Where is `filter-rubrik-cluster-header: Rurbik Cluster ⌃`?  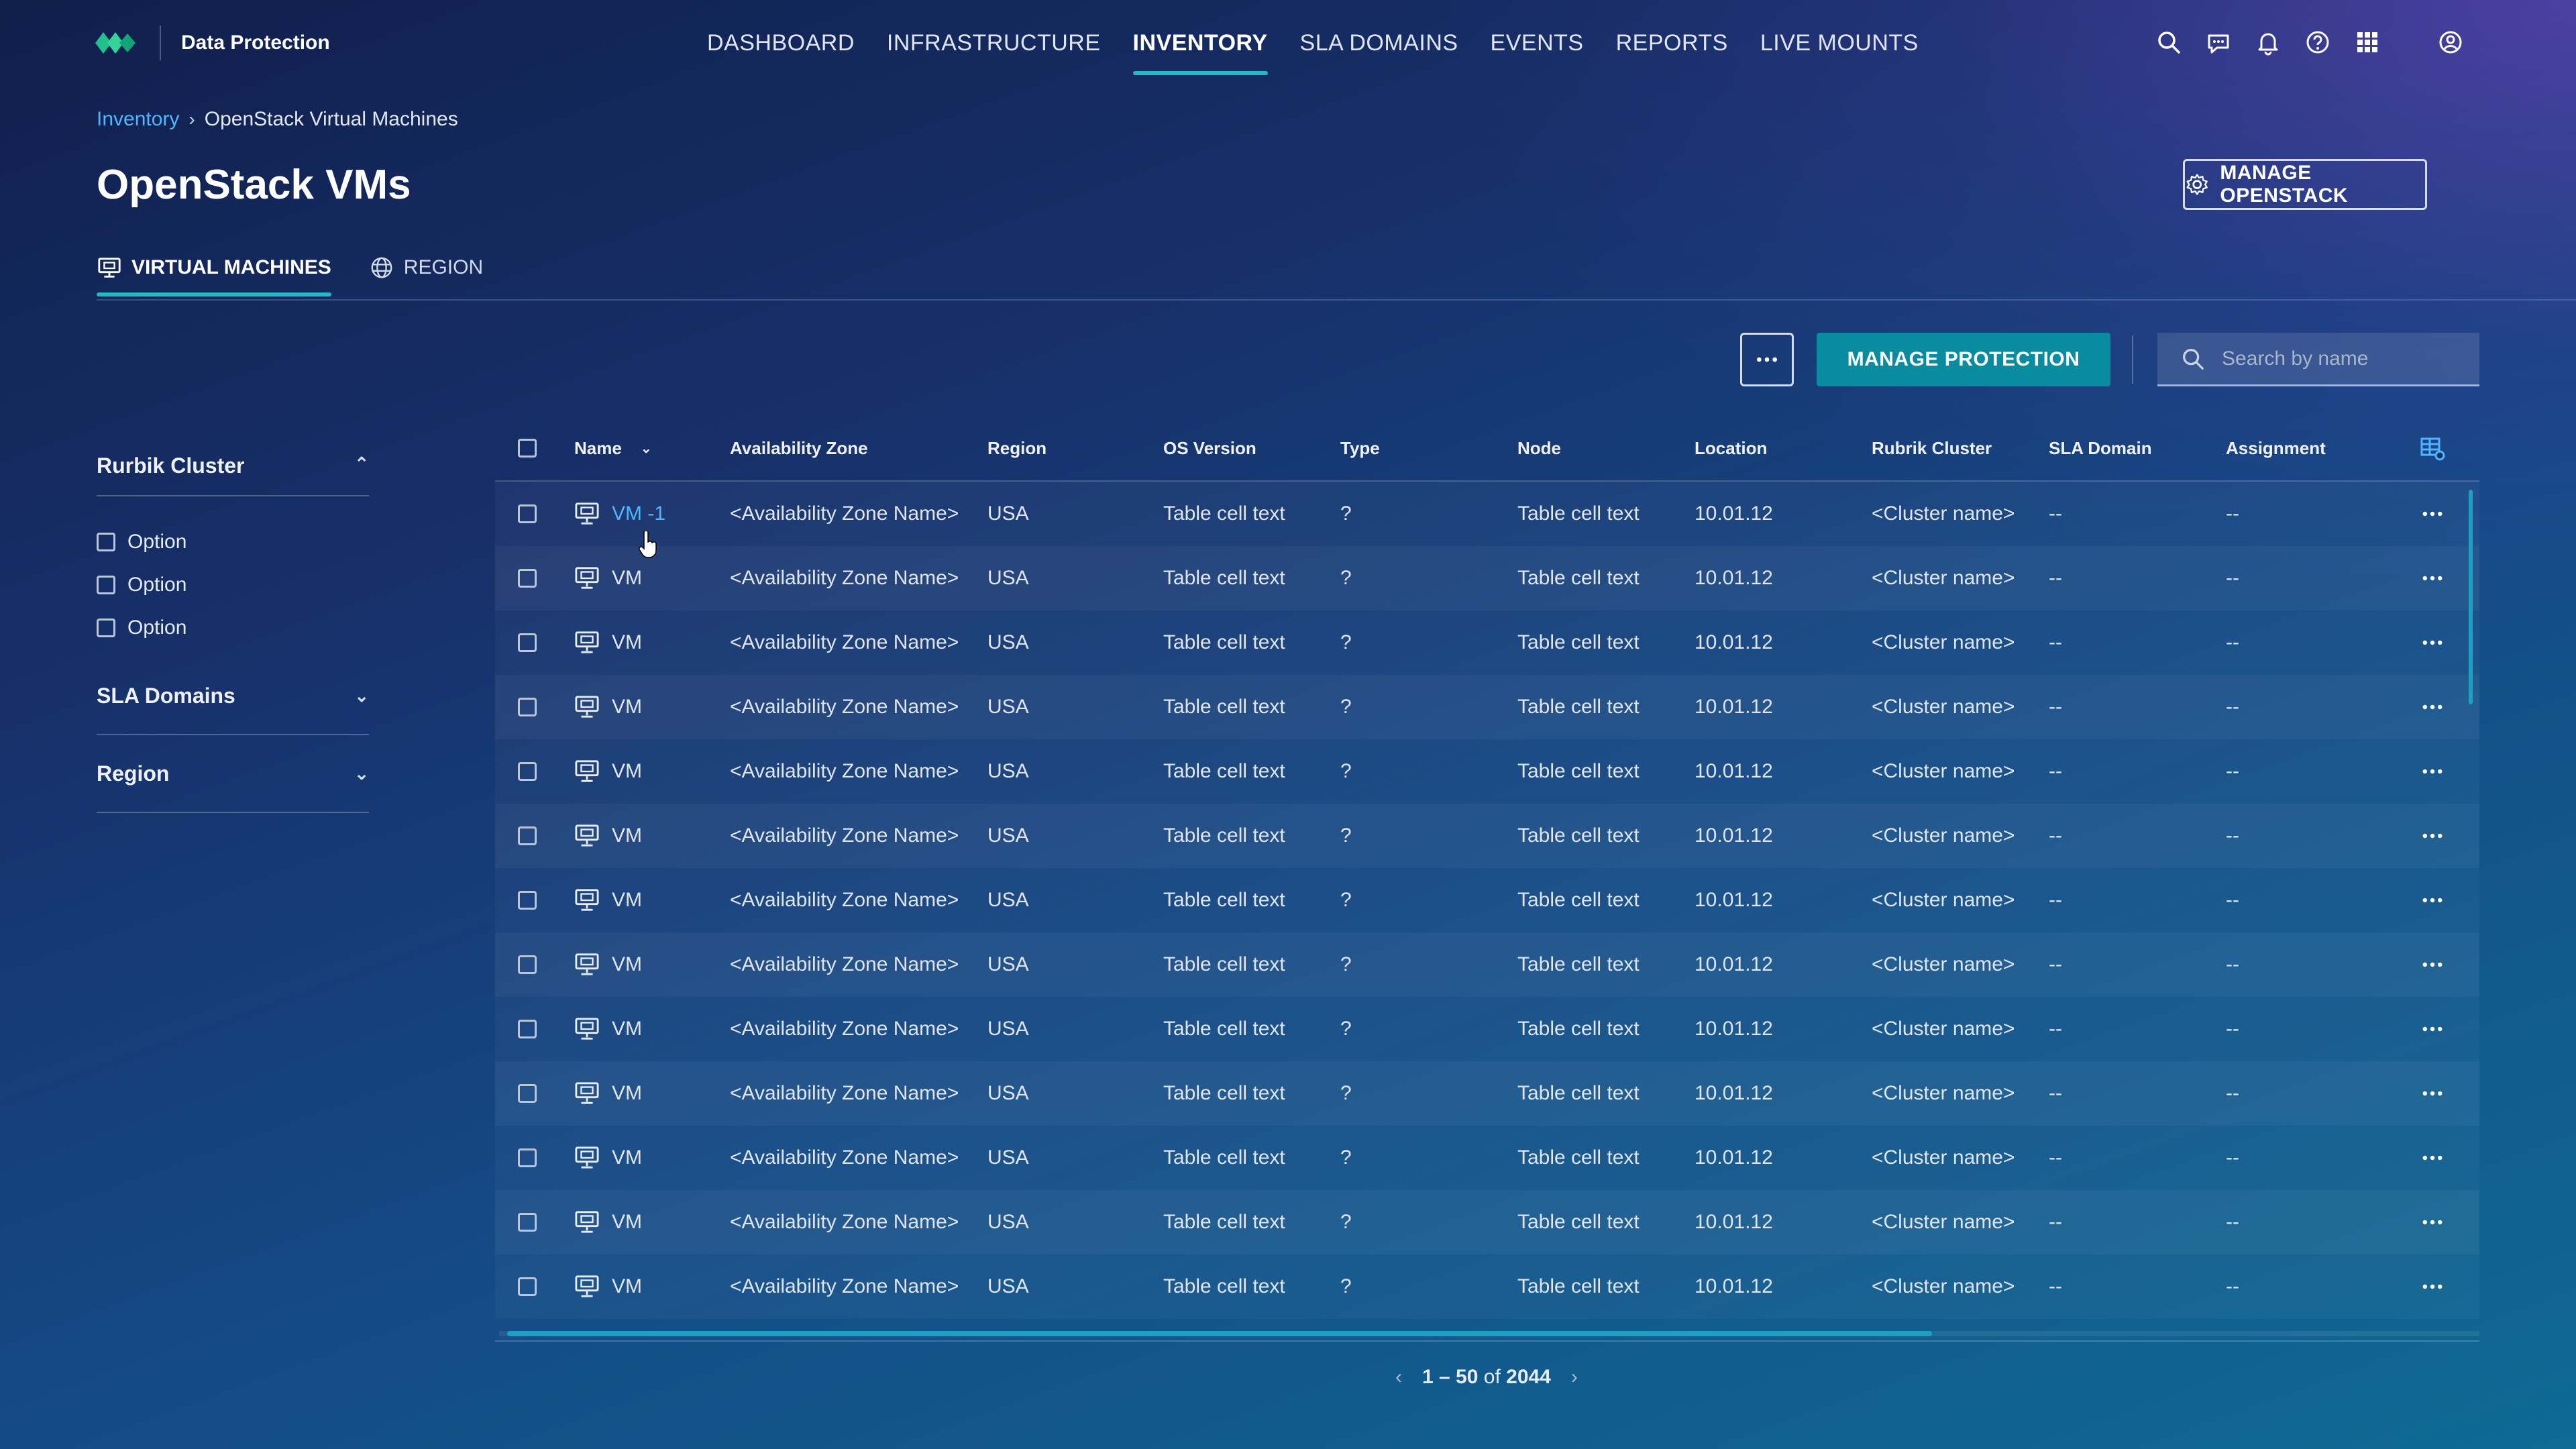 filter-rubrik-cluster-header: Rurbik Cluster ⌃ is located at coordinates (233, 462).